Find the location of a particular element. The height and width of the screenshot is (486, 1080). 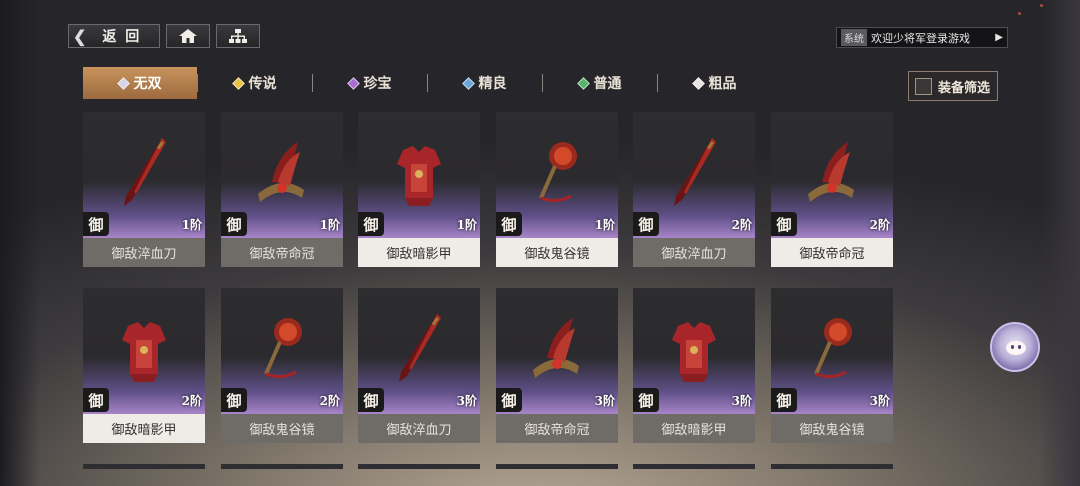

tab-rarity-5: 粗品 is located at coordinates (715, 83).